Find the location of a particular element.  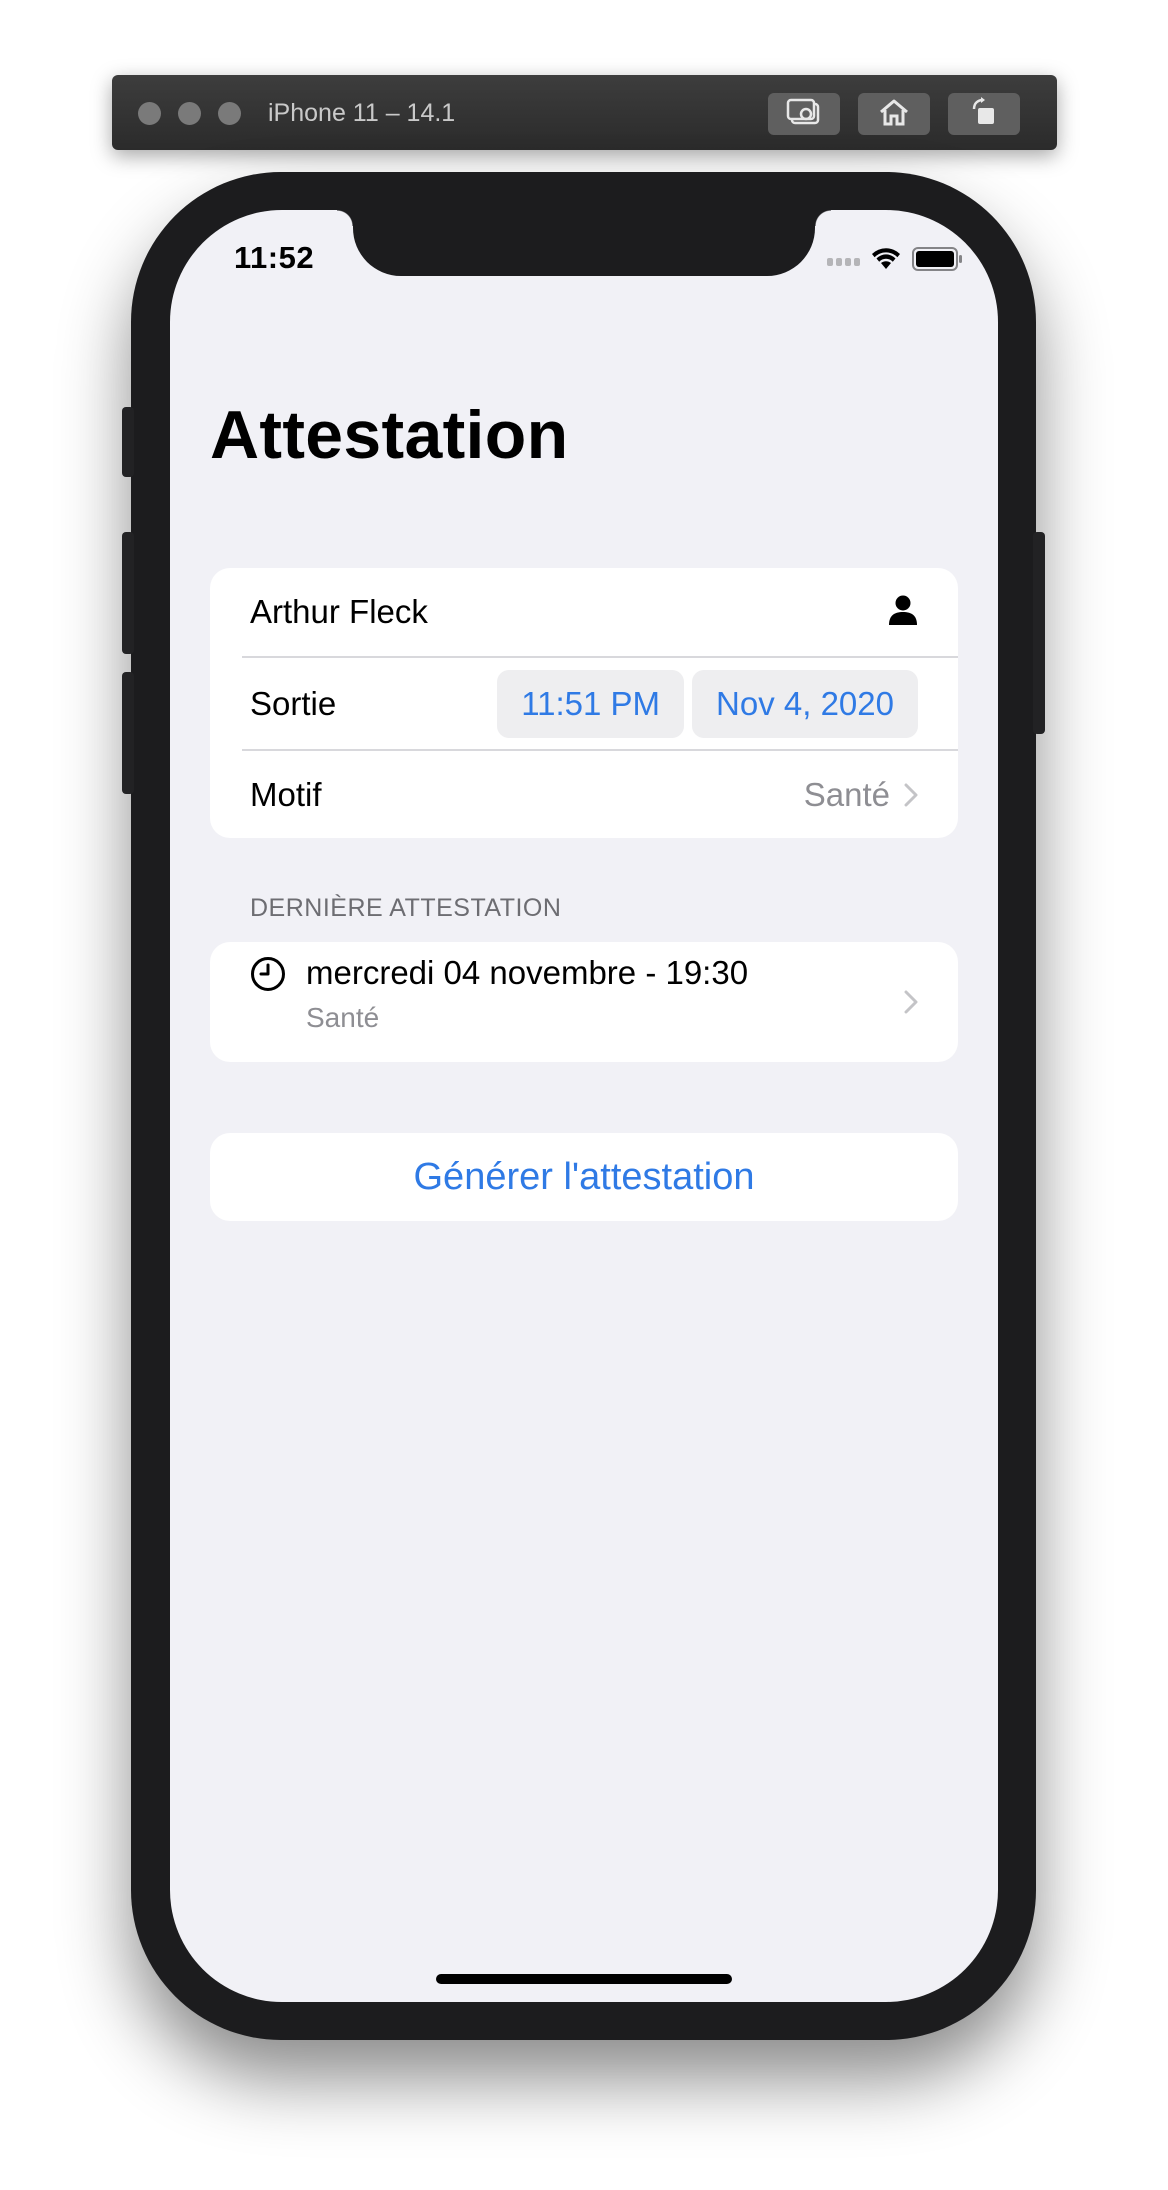

notch is located at coordinates (584, 243).